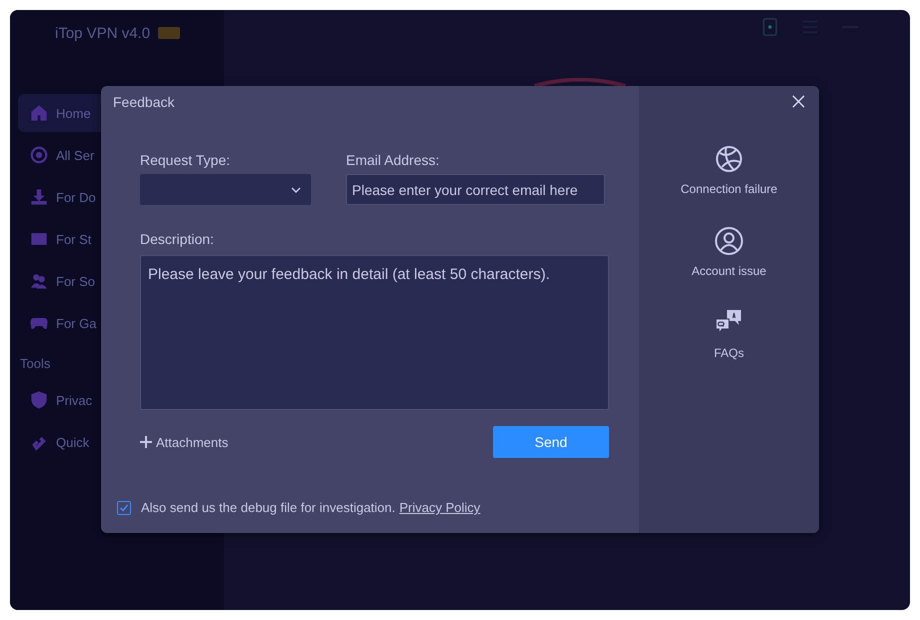 The image size is (920, 620). What do you see at coordinates (186, 160) in the screenshot?
I see `field-label: Request Type:` at bounding box center [186, 160].